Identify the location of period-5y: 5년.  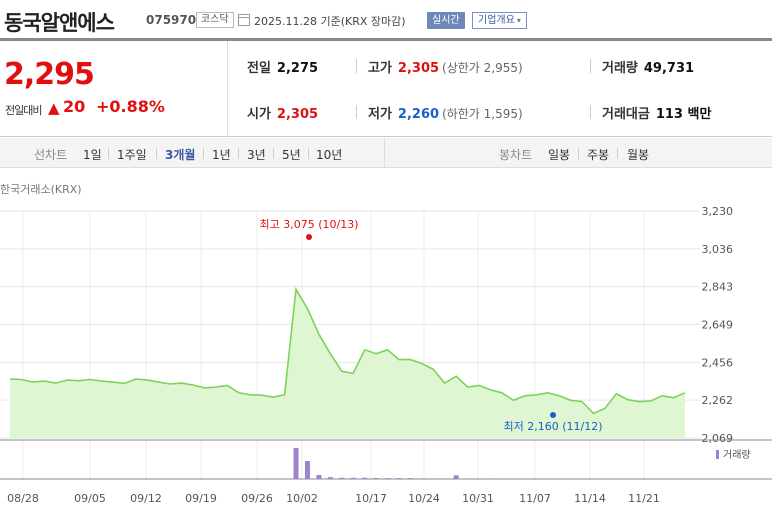
(291, 154).